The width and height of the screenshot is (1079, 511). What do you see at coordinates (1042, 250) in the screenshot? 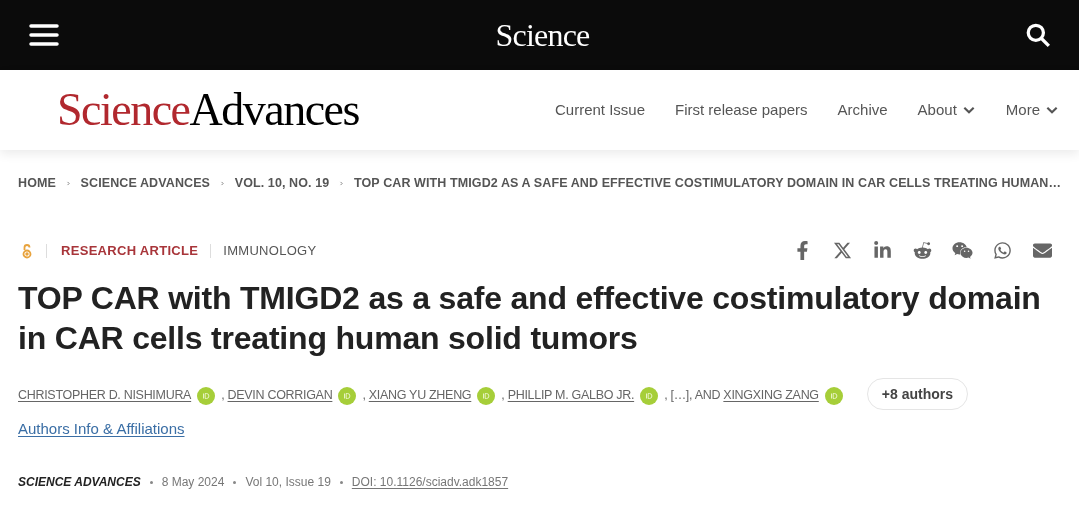
I see `mail-icon` at bounding box center [1042, 250].